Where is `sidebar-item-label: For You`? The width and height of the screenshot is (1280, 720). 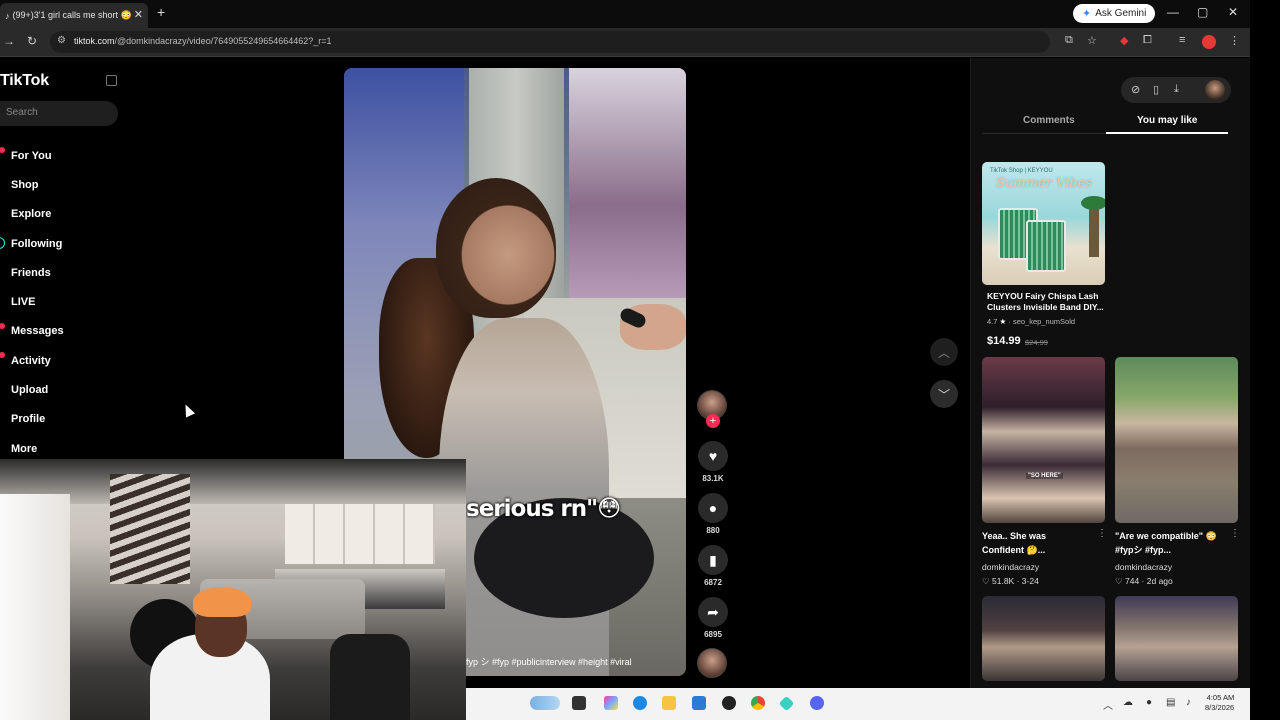
sidebar-item-label: For You is located at coordinates (31, 155).